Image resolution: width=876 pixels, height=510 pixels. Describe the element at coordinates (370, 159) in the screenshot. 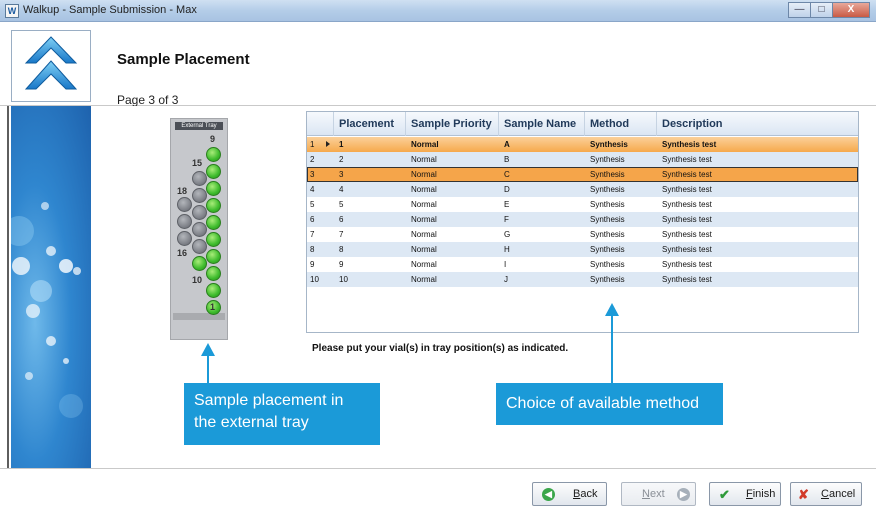

I see `cell-placement: 2` at that location.